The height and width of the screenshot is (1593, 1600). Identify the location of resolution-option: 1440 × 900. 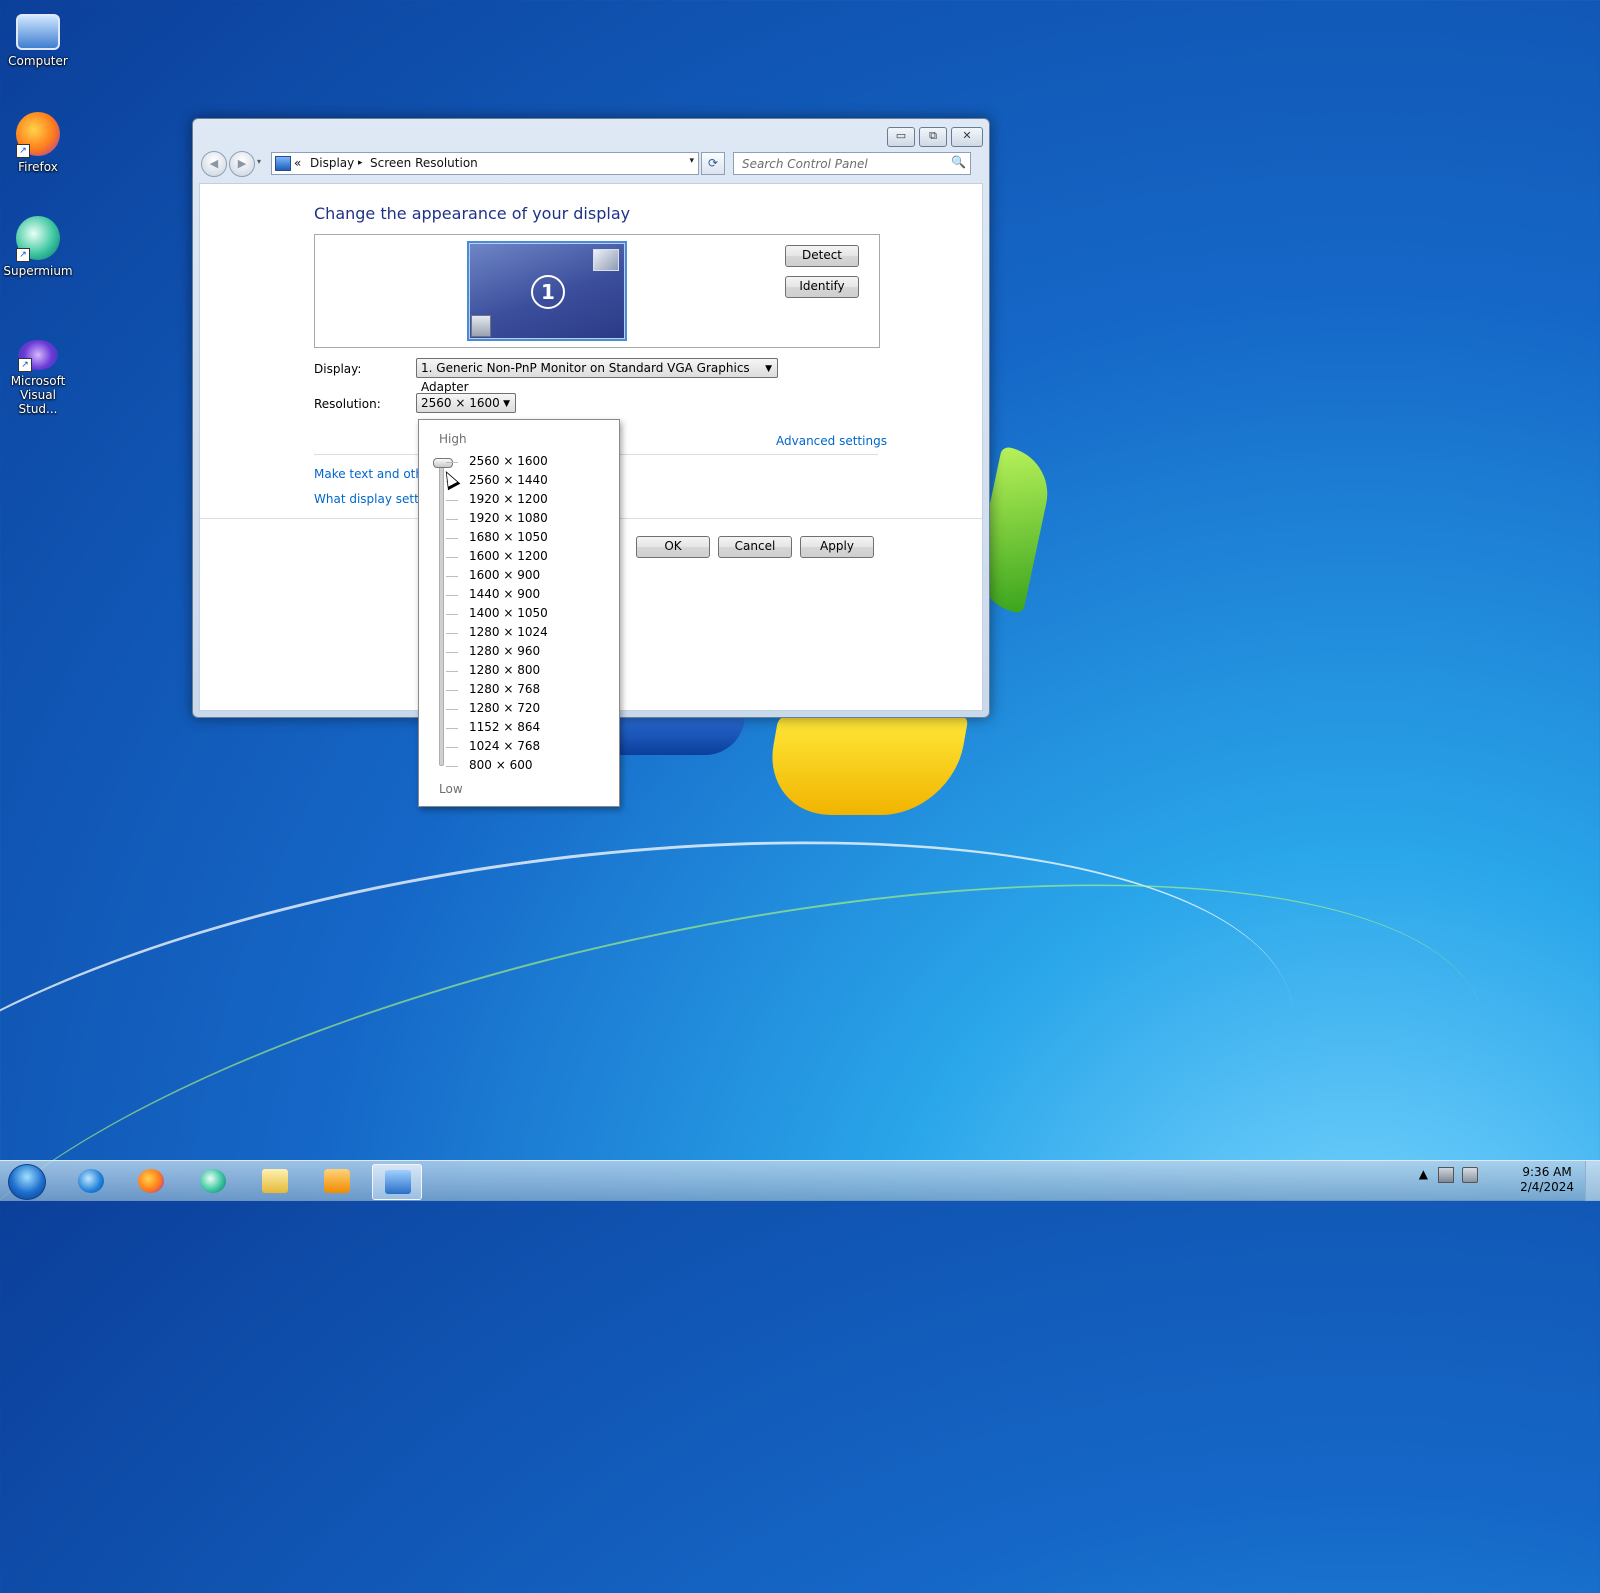
(504, 594).